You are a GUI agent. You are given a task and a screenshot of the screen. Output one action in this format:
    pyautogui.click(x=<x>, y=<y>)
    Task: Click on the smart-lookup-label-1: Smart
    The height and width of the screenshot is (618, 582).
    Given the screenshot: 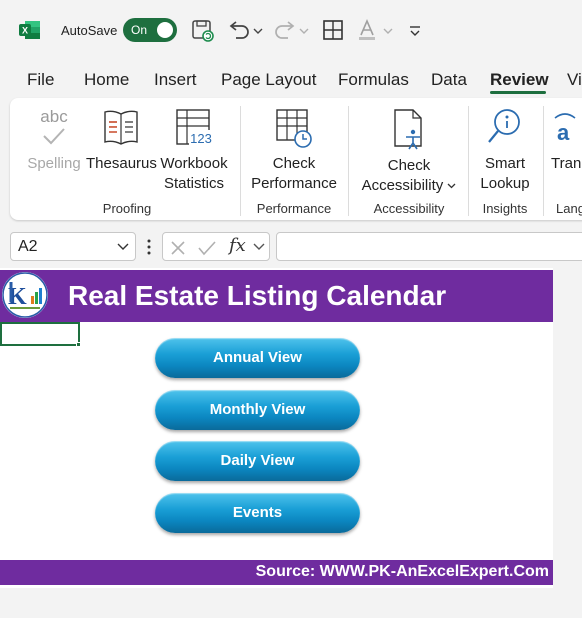 What is the action you would take?
    pyautogui.click(x=504, y=163)
    